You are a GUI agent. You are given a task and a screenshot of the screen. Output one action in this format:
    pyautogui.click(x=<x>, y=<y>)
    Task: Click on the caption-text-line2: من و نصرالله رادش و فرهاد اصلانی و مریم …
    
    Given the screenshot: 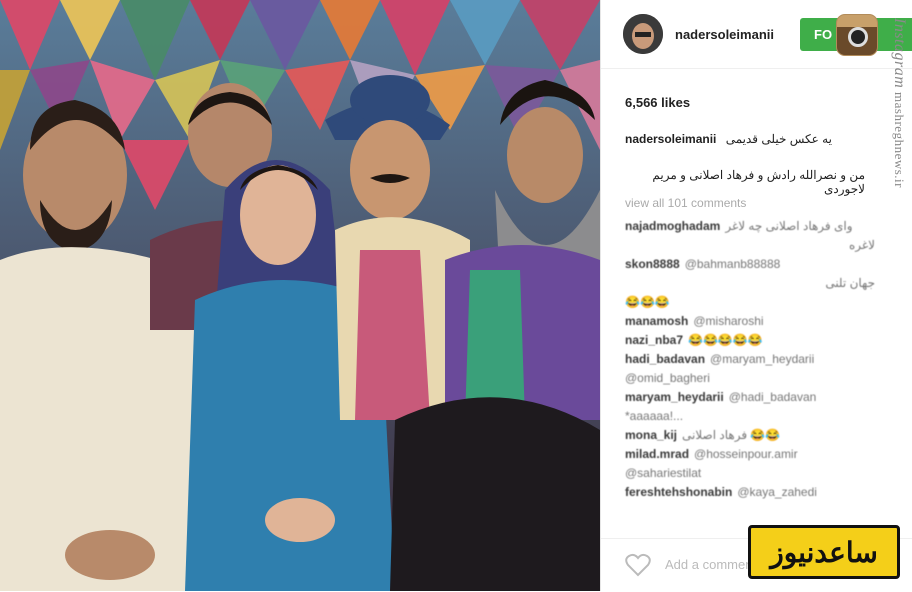 What is the action you would take?
    pyautogui.click(x=758, y=182)
    